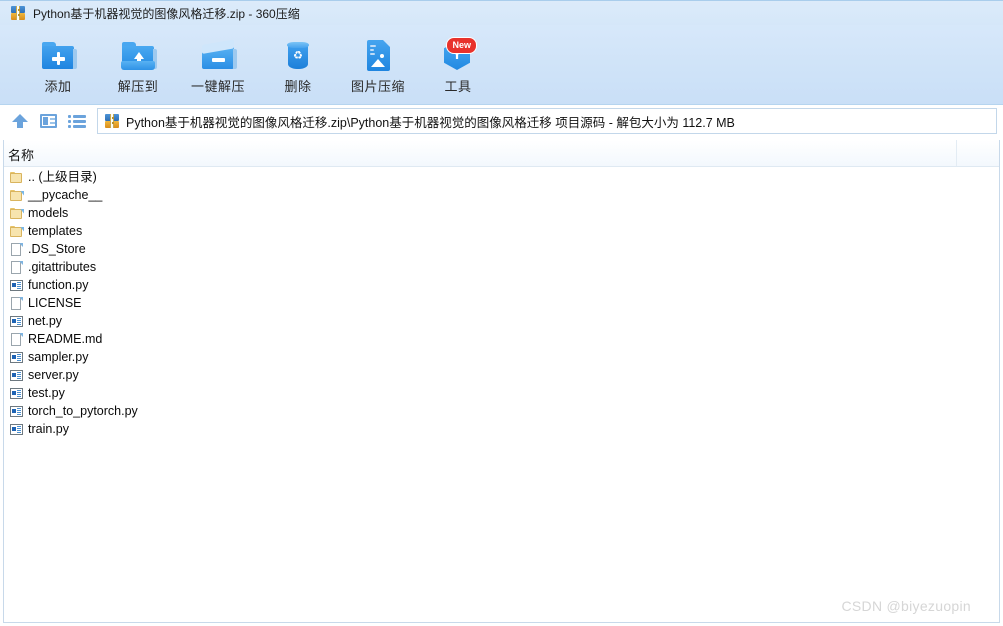 Image resolution: width=1003 pixels, height=626 pixels. I want to click on file-row: net.py, so click(501, 321).